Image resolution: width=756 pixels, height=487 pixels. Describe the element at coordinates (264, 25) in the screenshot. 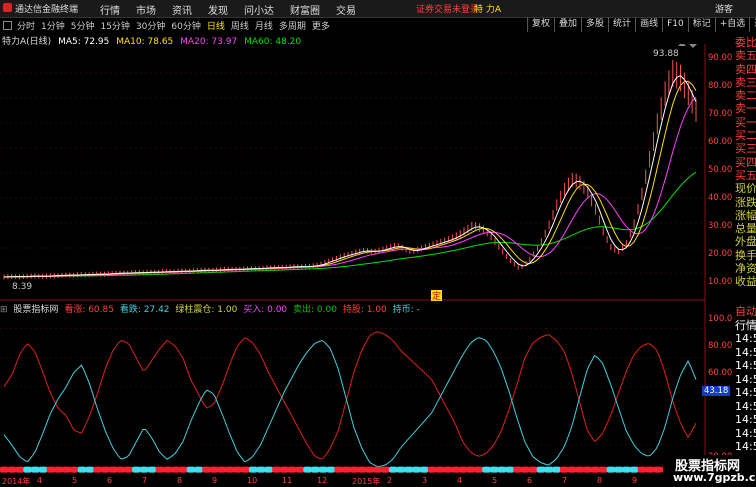

I see `tab-monthly: 月线` at that location.